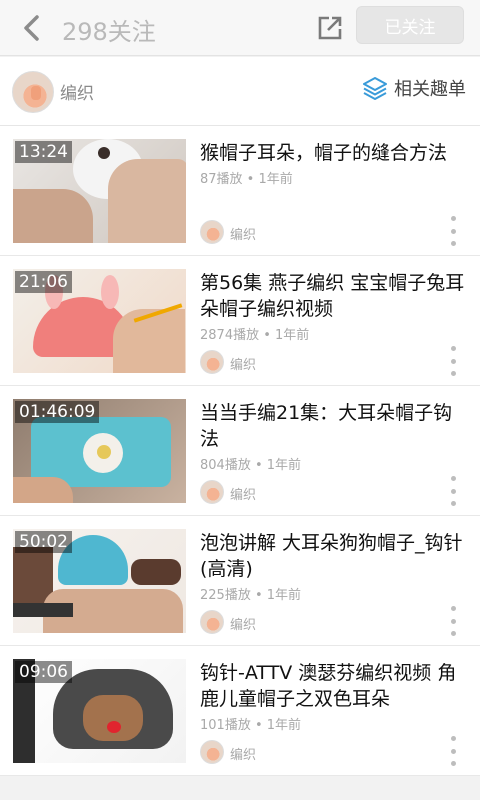 The width and height of the screenshot is (480, 800). I want to click on video-meta: 2874播放 • 1年前, so click(255, 335).